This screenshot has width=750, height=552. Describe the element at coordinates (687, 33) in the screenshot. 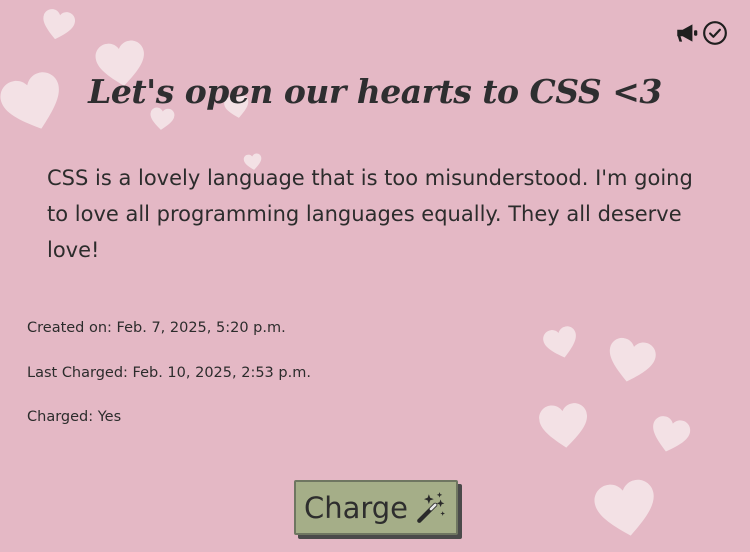

I see `megaphone-icon` at that location.